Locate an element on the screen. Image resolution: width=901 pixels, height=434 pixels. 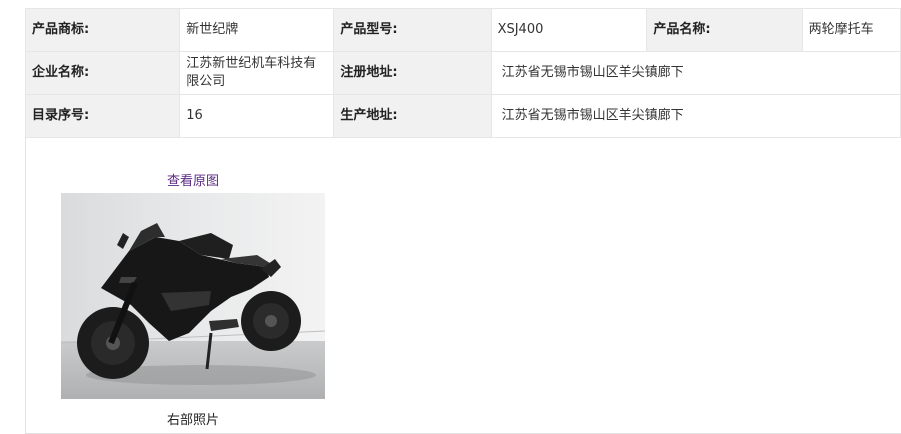
catalog-number-label: 目录序号: is located at coordinates (102, 116).